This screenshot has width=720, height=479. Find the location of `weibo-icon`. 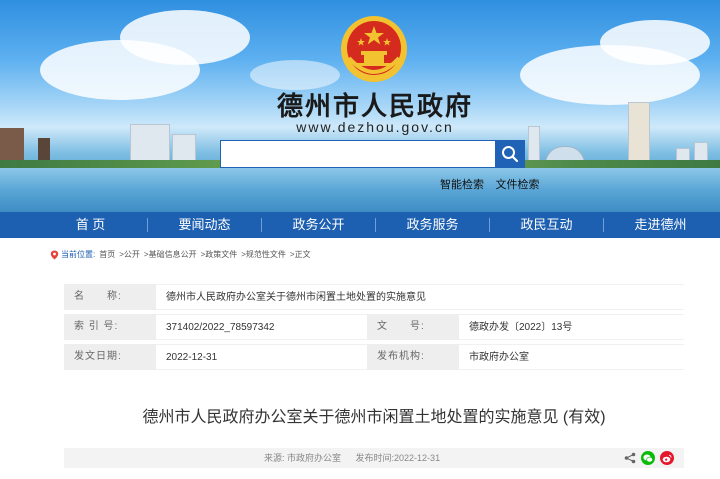

weibo-icon is located at coordinates (667, 458).